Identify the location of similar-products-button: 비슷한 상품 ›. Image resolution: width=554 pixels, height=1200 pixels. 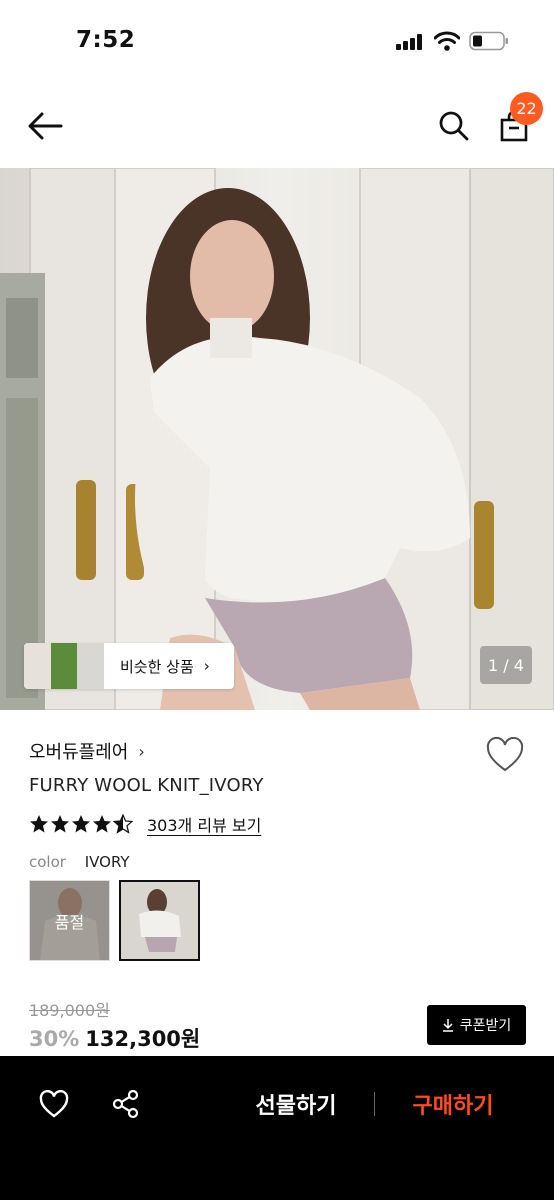
(129, 666).